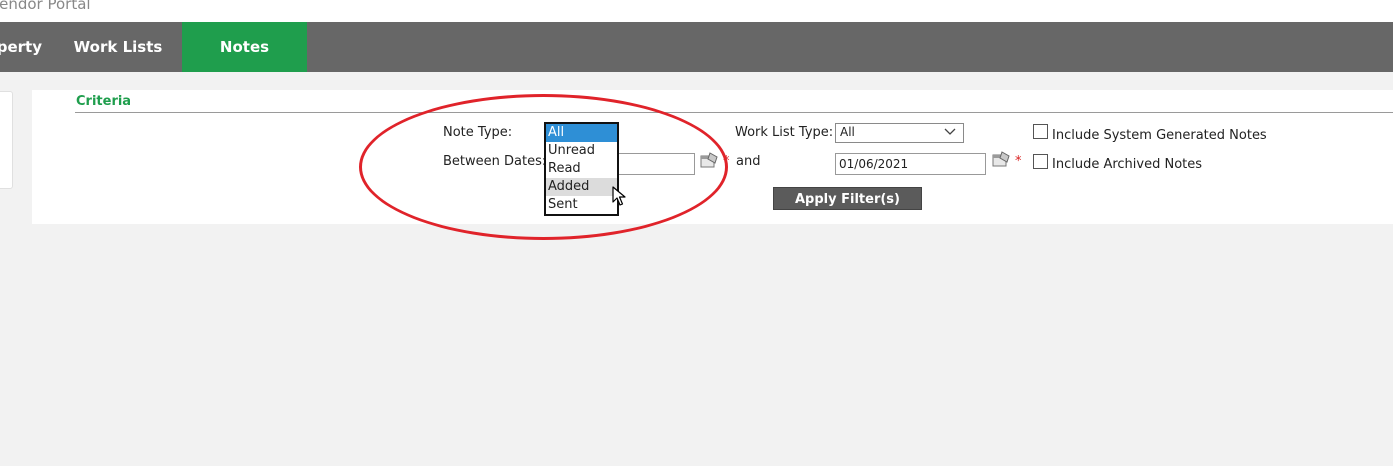  What do you see at coordinates (478, 132) in the screenshot?
I see `note-type-label: Note Type:` at bounding box center [478, 132].